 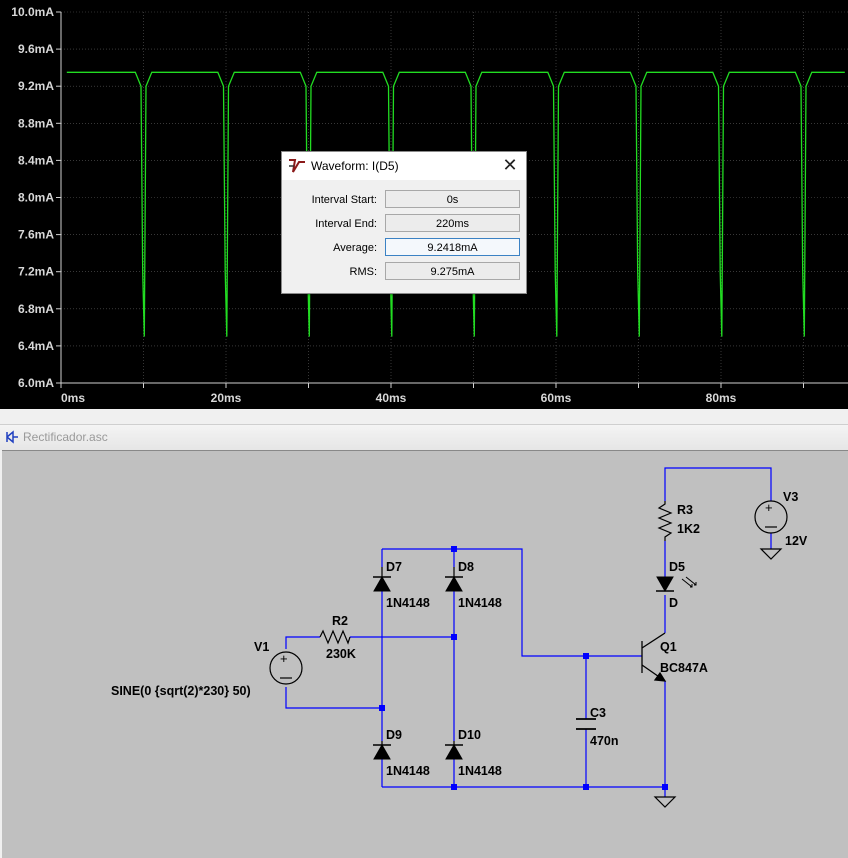 What do you see at coordinates (404, 166) in the screenshot?
I see `dialog-titlebar: Waveform: I(D5) ✕` at bounding box center [404, 166].